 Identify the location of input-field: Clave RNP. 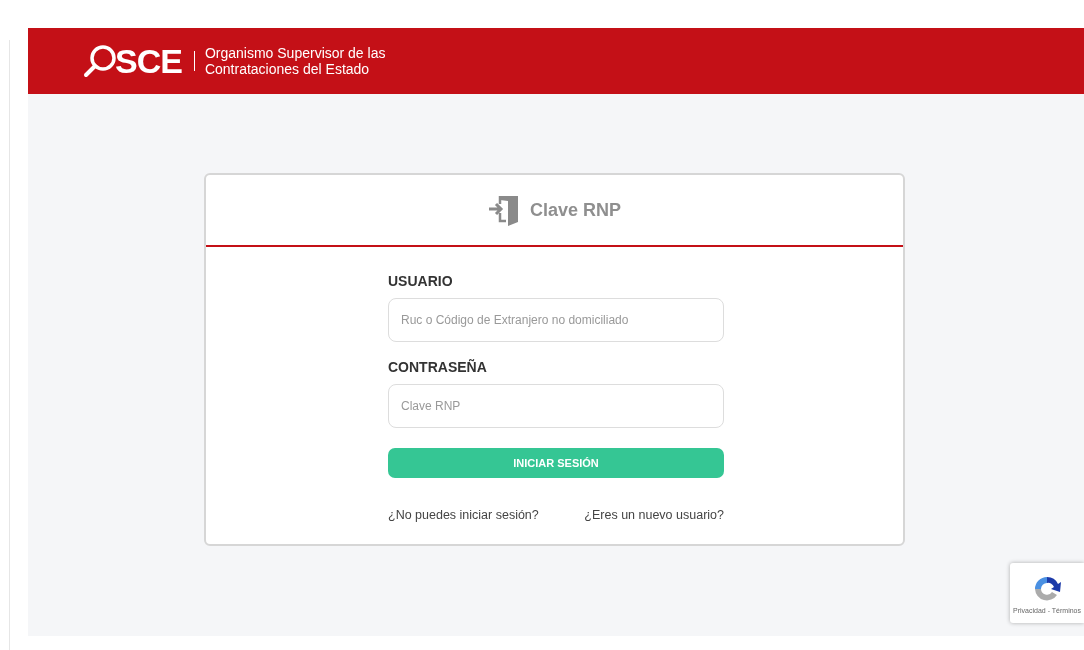
(556, 406).